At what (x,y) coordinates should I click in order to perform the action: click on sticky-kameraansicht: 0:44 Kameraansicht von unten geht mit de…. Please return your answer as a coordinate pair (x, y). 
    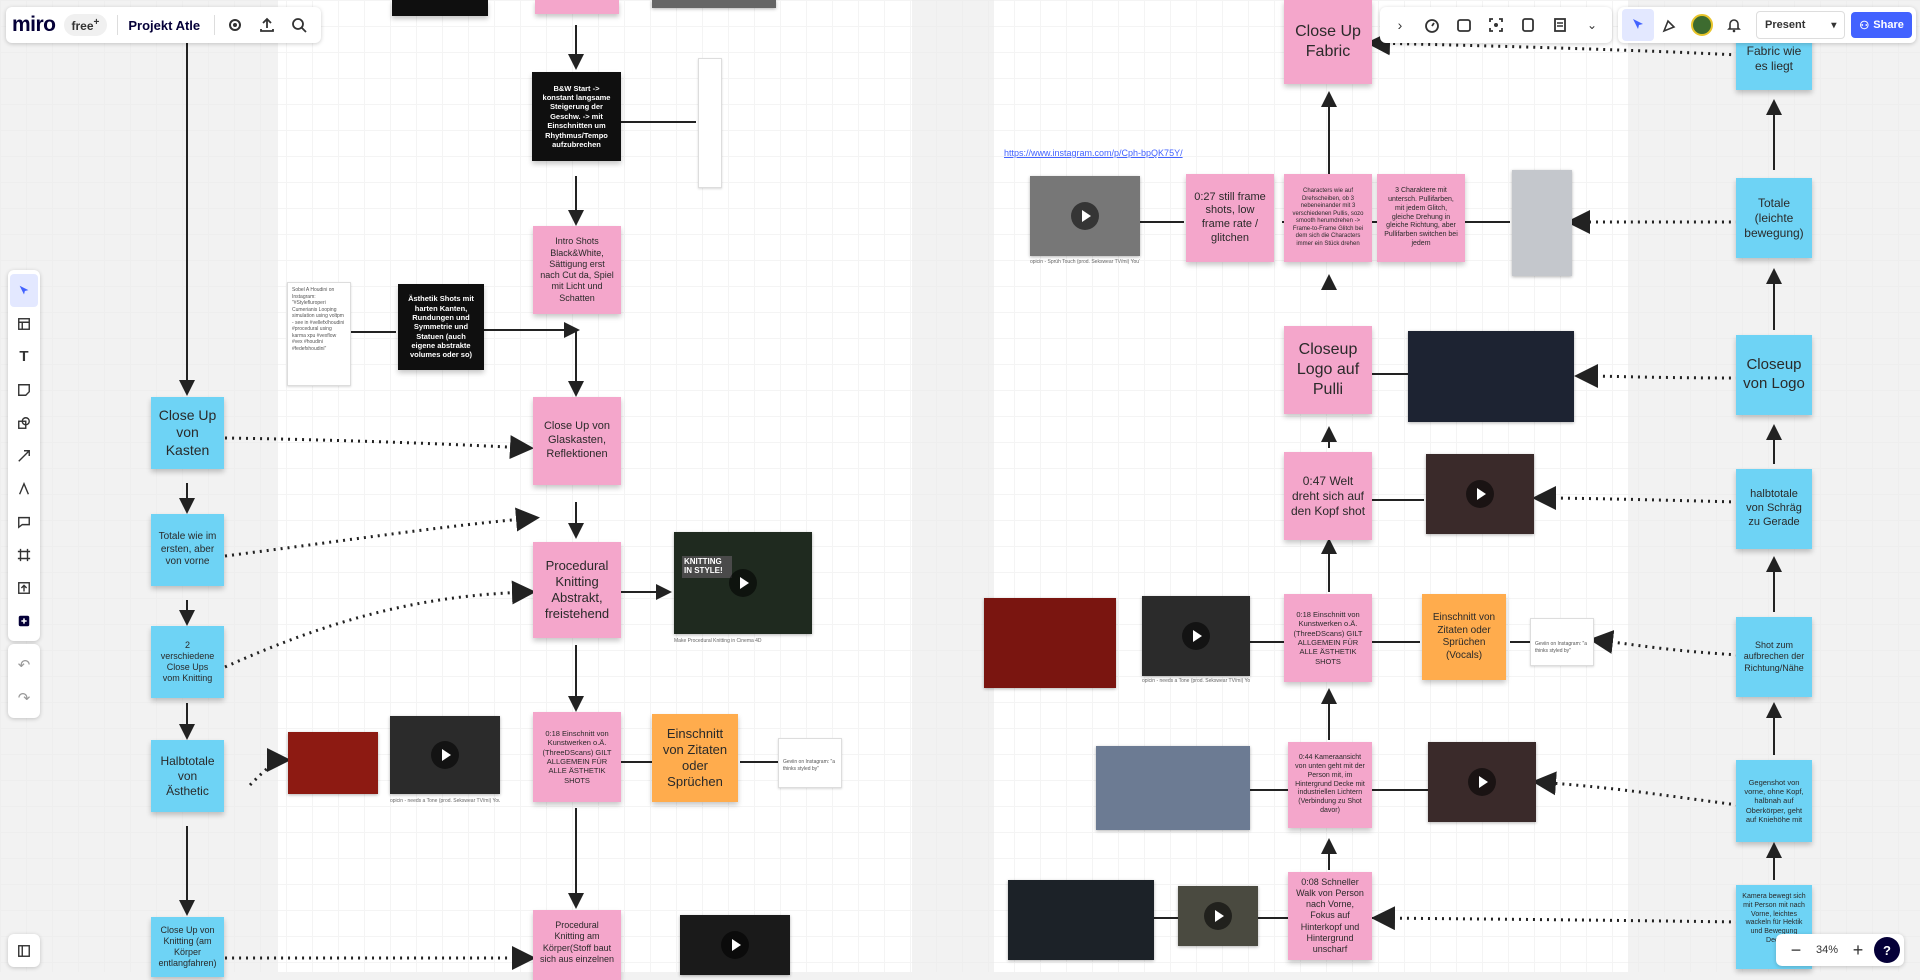
    Looking at the image, I should click on (1330, 785).